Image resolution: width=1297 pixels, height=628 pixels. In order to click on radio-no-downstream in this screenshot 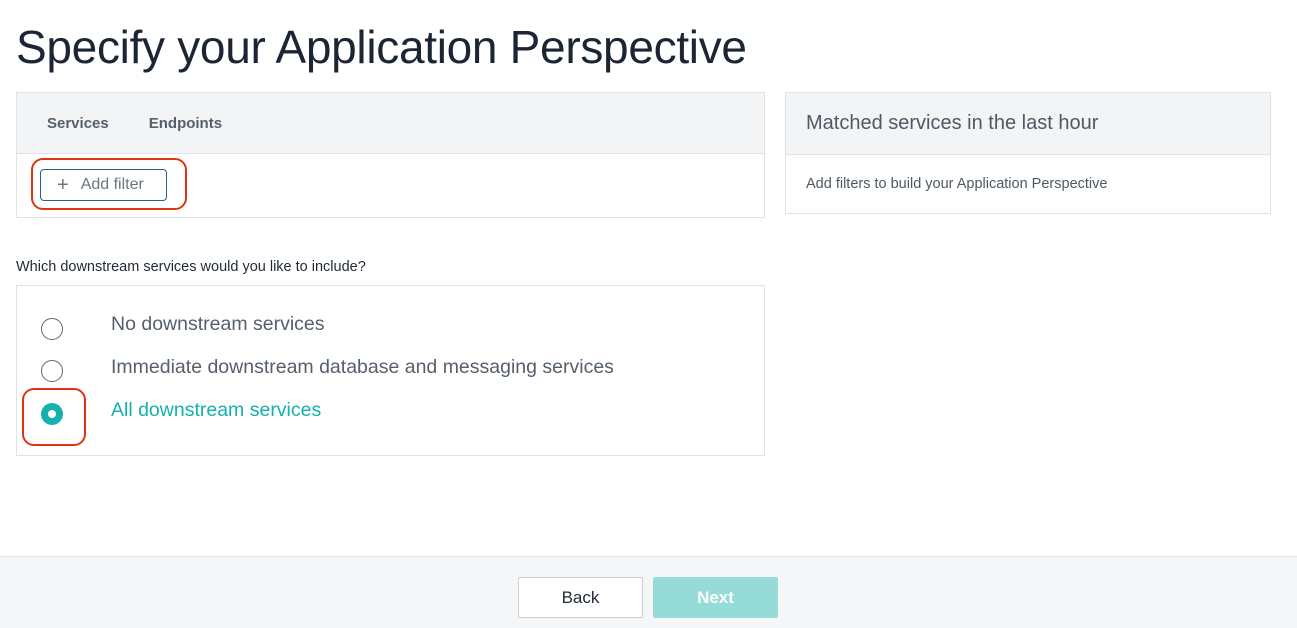, I will do `click(52, 329)`.